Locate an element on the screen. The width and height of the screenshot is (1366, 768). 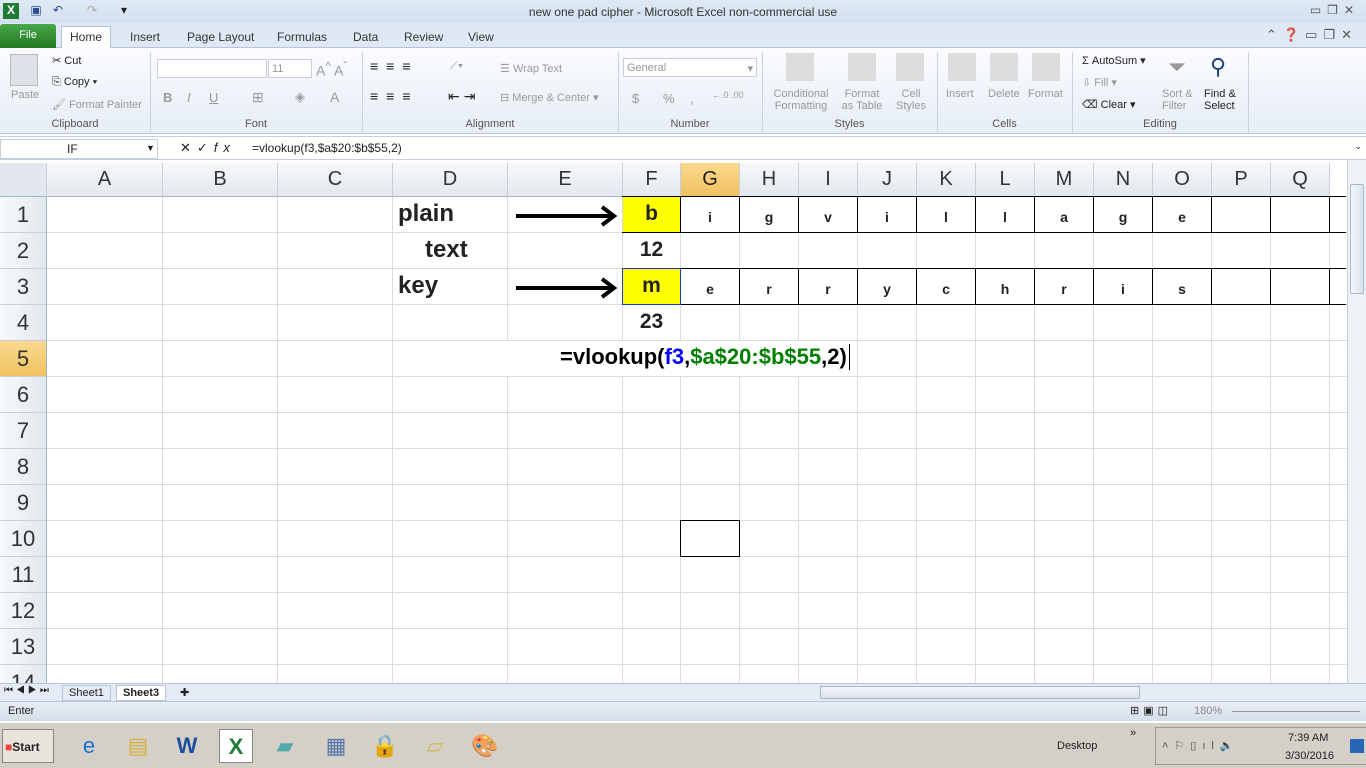
row-header-9: 9 is located at coordinates (23, 503).